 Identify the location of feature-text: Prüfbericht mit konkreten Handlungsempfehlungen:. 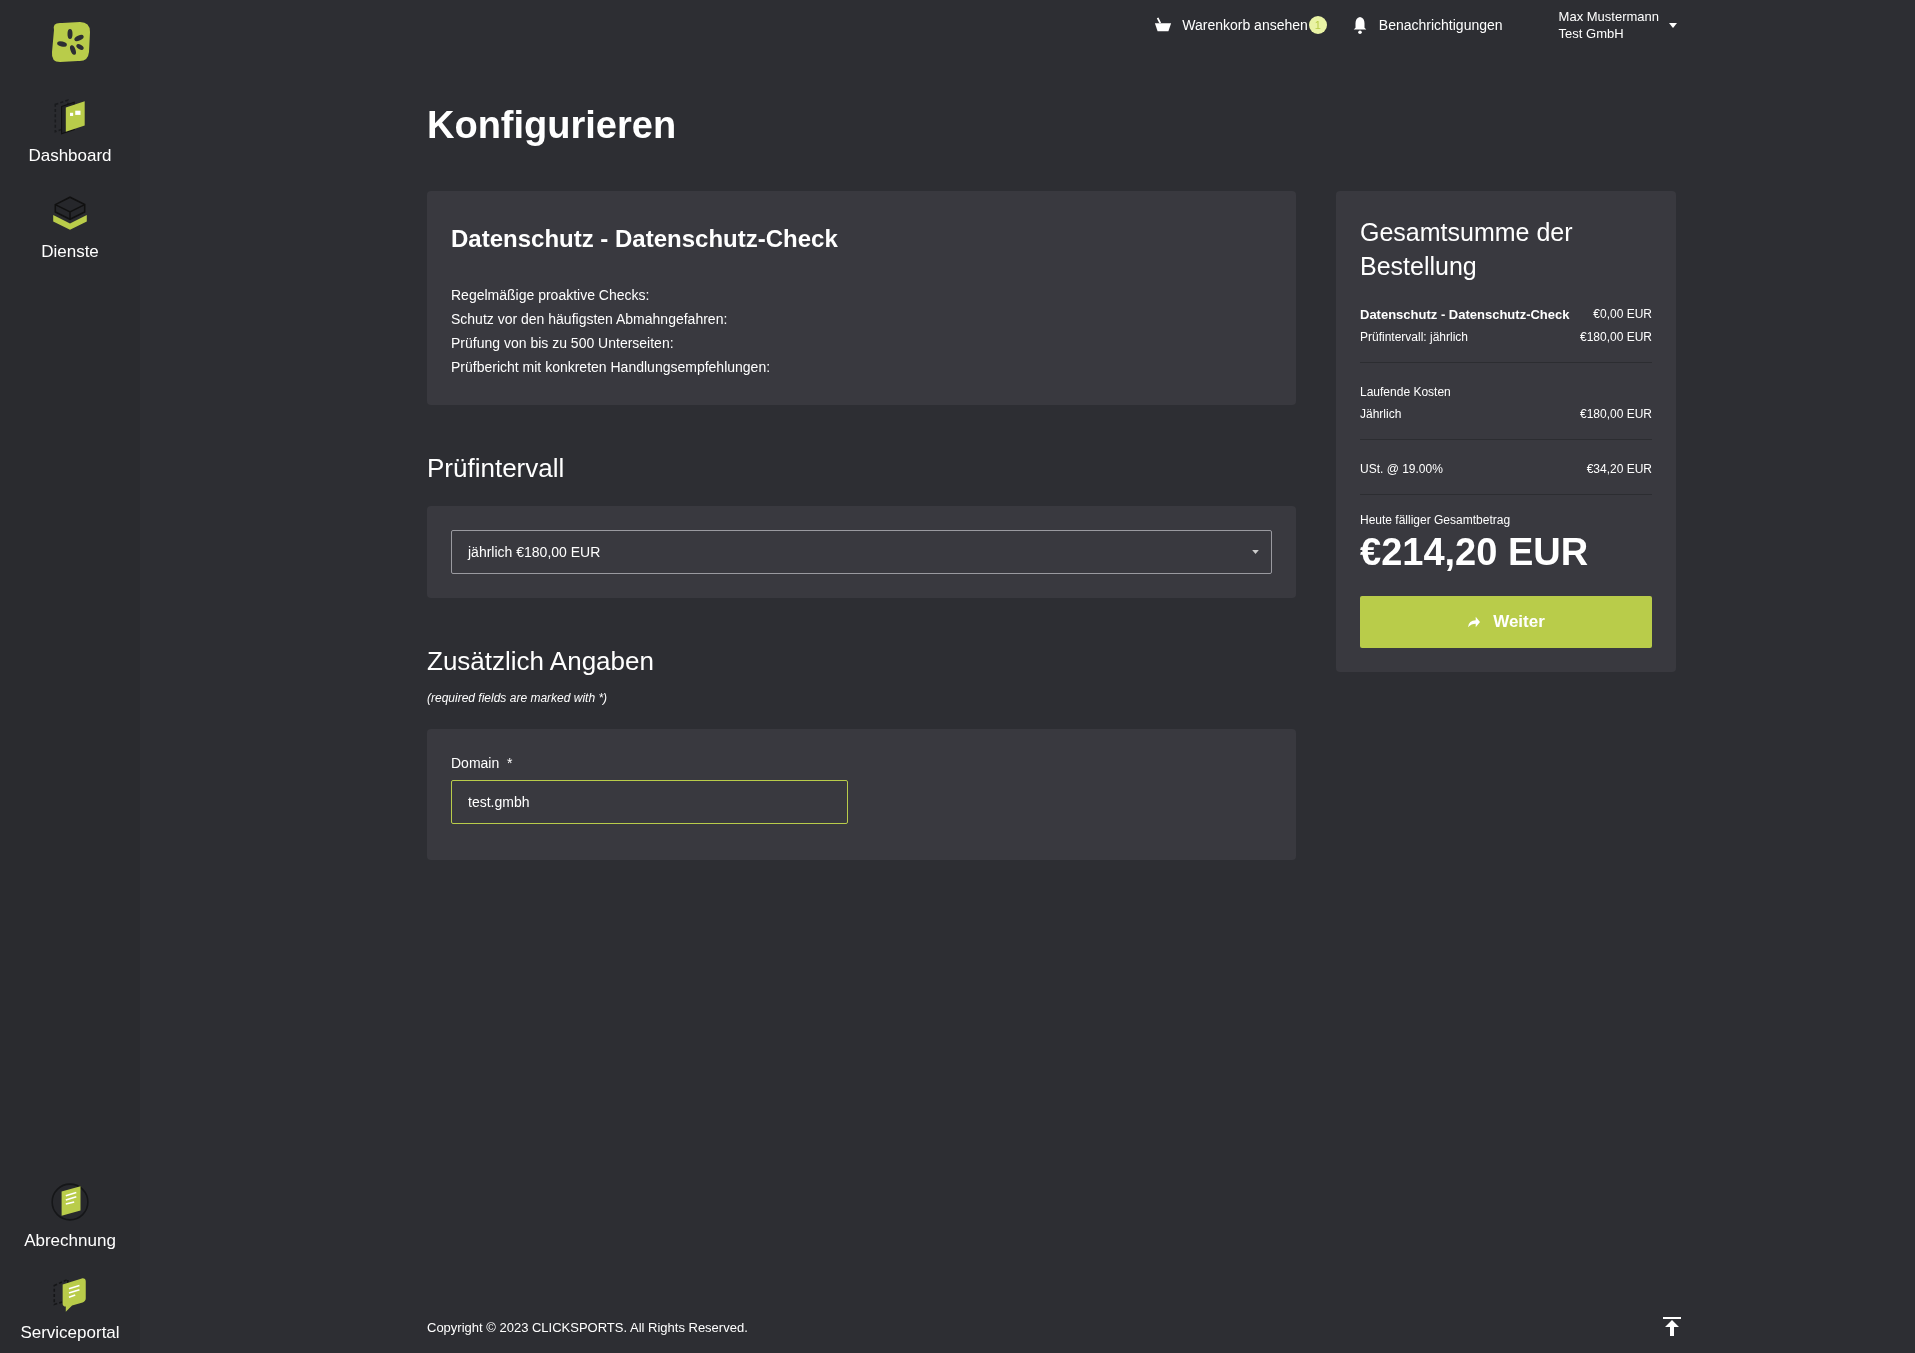
(611, 367).